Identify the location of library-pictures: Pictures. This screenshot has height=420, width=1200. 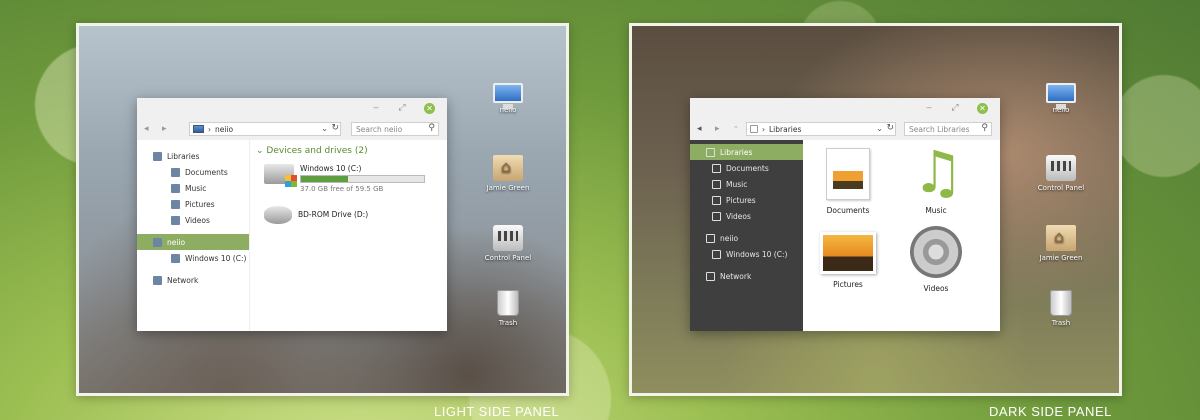
(848, 257).